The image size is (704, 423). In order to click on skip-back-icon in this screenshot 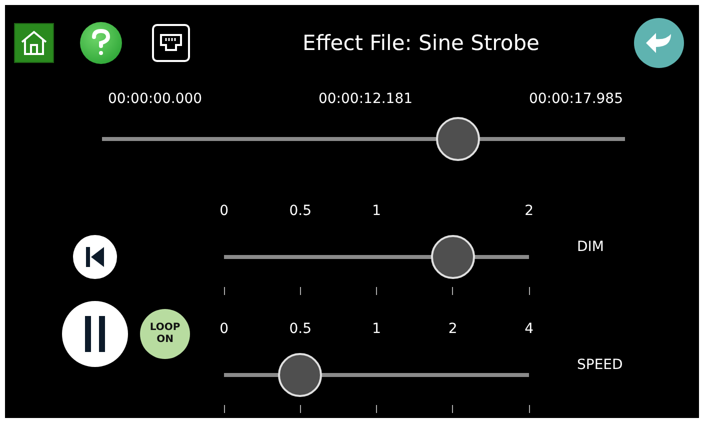, I will do `click(95, 257)`.